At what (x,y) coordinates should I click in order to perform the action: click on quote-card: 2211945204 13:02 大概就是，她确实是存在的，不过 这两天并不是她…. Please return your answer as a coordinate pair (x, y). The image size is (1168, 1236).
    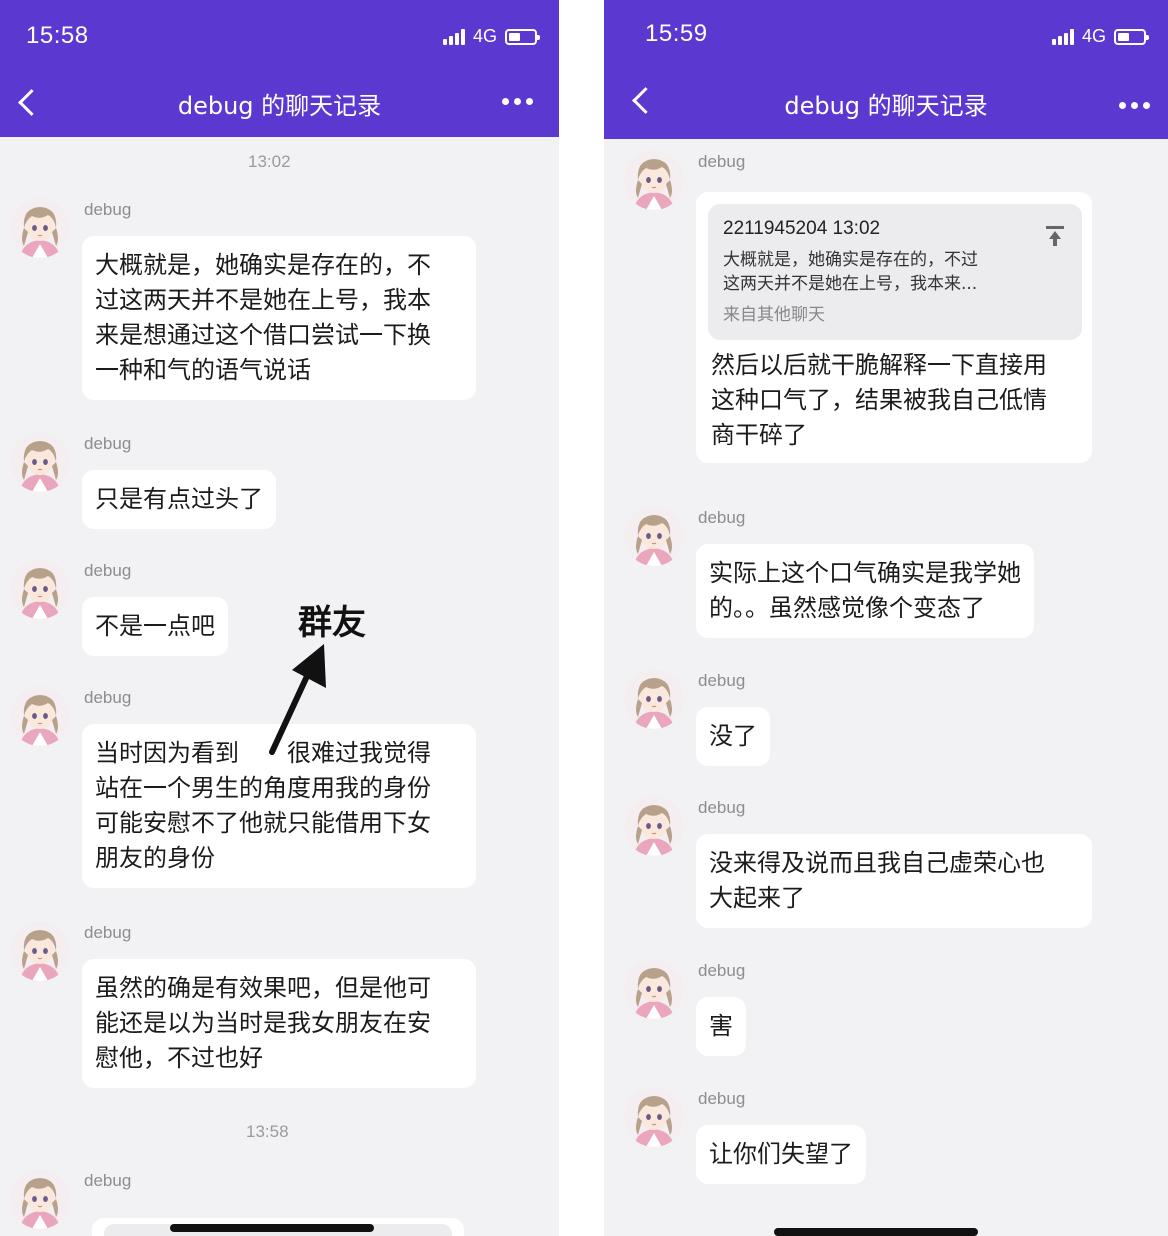
    Looking at the image, I should click on (895, 272).